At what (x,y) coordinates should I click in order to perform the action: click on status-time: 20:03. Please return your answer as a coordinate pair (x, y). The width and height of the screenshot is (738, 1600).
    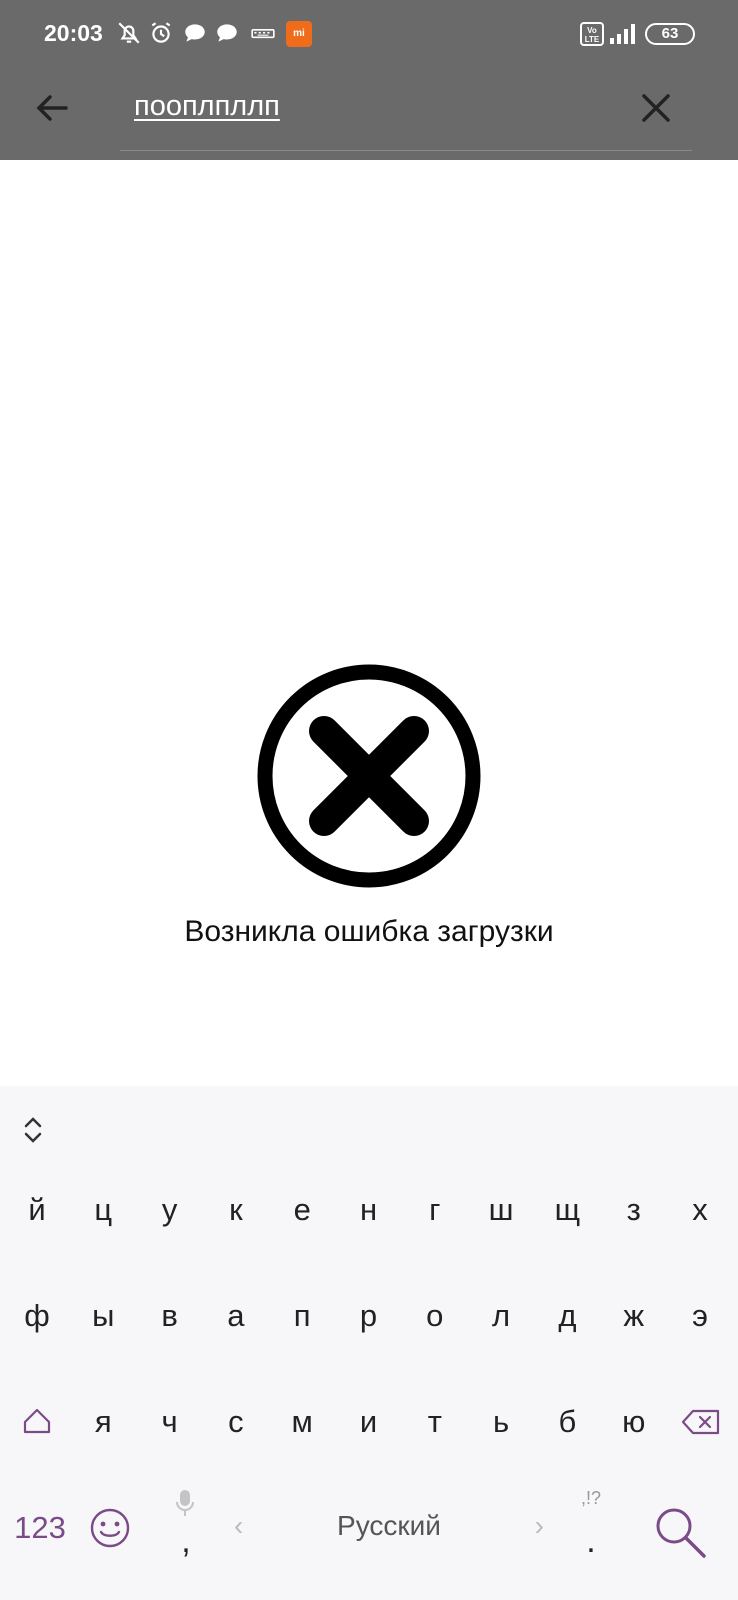
    Looking at the image, I should click on (73, 33).